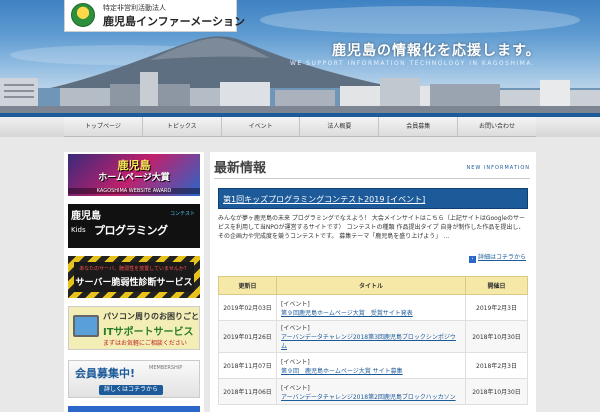  I want to click on banner-kids-line1: 鹿児島, so click(86, 216).